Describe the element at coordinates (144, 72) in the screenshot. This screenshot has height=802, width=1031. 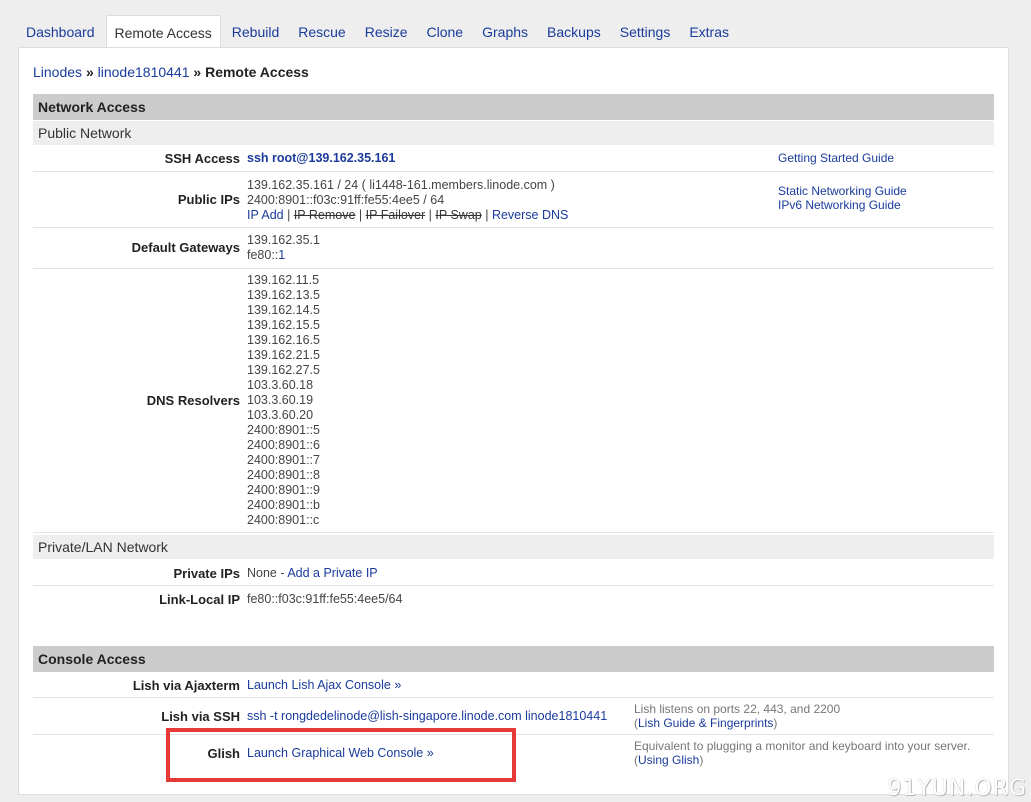
I see `breadcrumb-linode-link: linode1810441` at that location.